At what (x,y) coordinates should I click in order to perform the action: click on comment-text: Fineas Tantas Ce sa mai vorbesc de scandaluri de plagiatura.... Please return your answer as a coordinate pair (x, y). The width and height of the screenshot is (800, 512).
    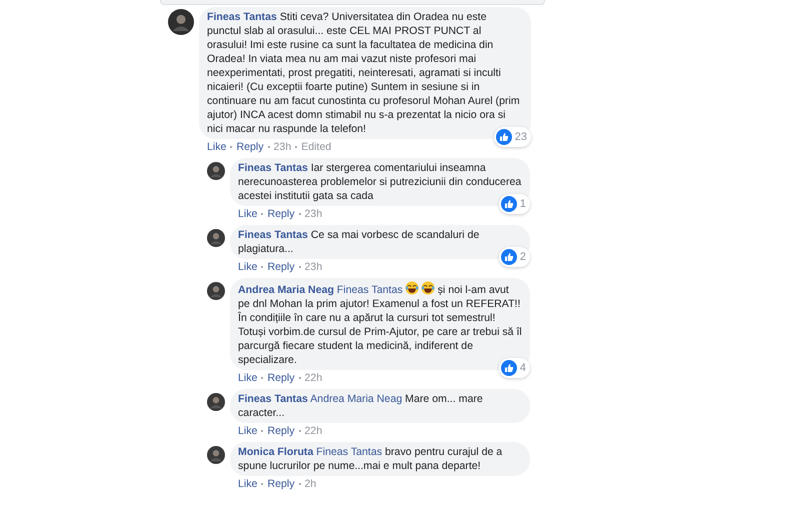
    Looking at the image, I should click on (359, 242).